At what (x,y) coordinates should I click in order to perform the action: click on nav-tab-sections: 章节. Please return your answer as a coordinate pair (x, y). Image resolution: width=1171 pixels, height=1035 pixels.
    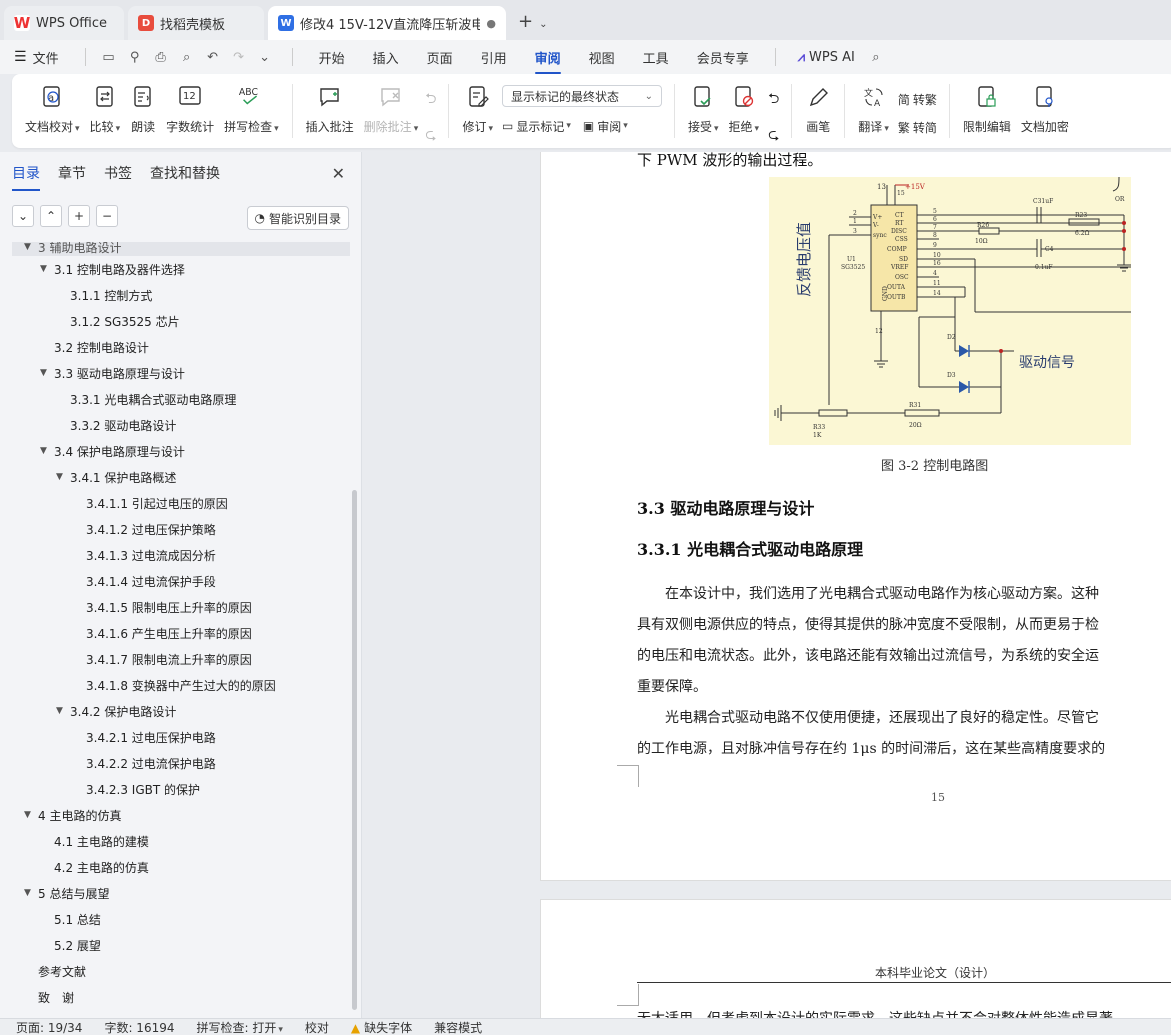
    Looking at the image, I should click on (72, 173).